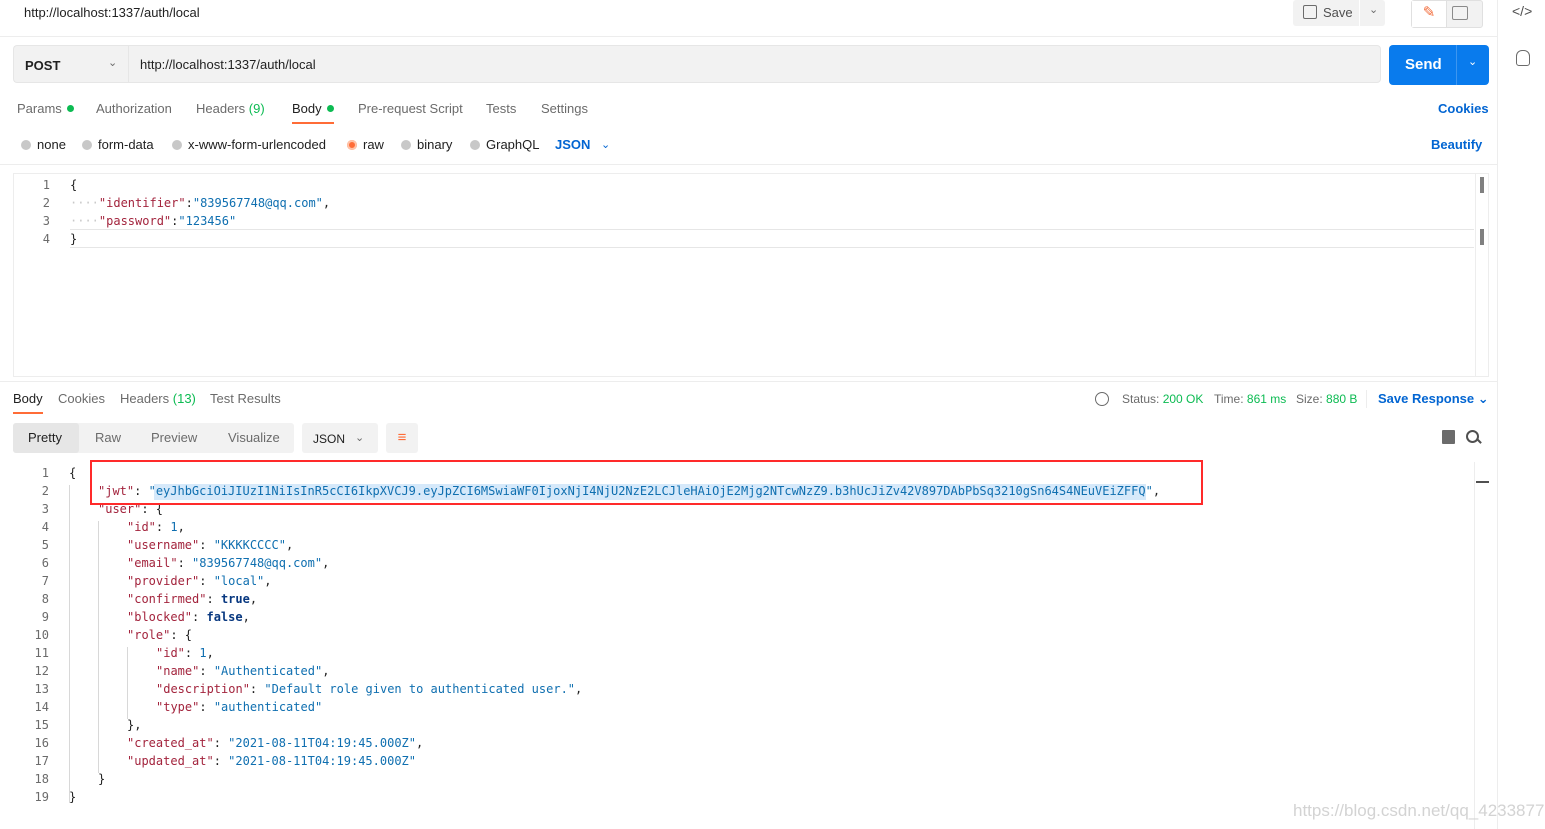  Describe the element at coordinates (167, 599) in the screenshot. I see `json-key: "confirmed"` at that location.